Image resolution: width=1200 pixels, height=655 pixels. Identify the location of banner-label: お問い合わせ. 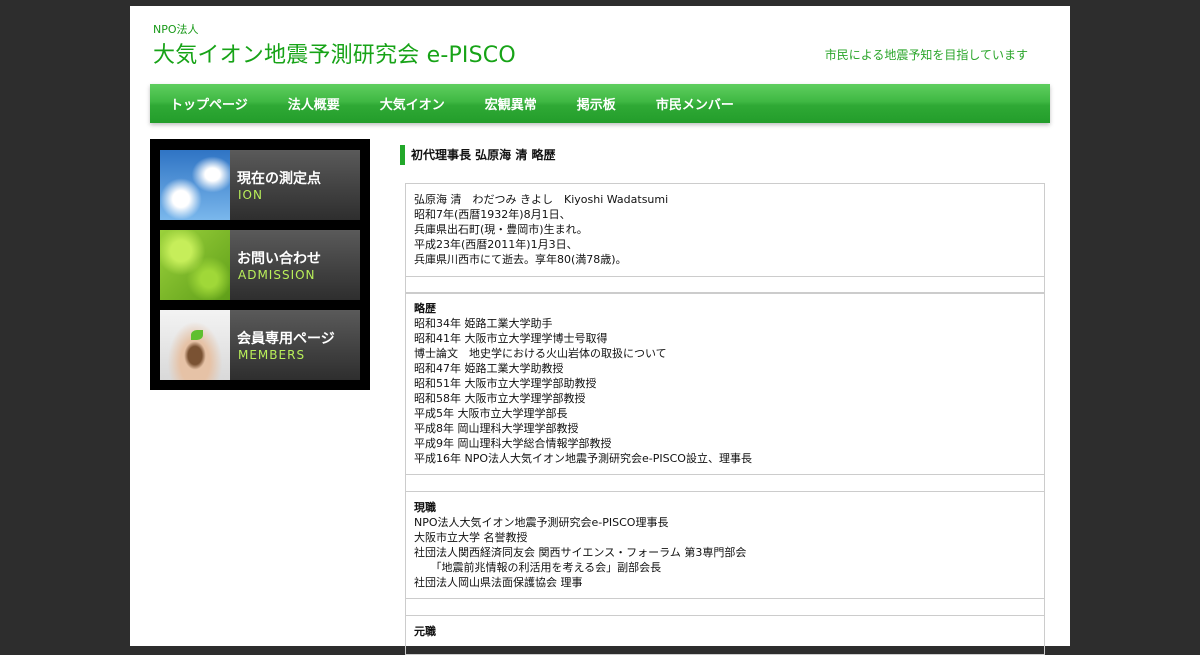
(279, 259).